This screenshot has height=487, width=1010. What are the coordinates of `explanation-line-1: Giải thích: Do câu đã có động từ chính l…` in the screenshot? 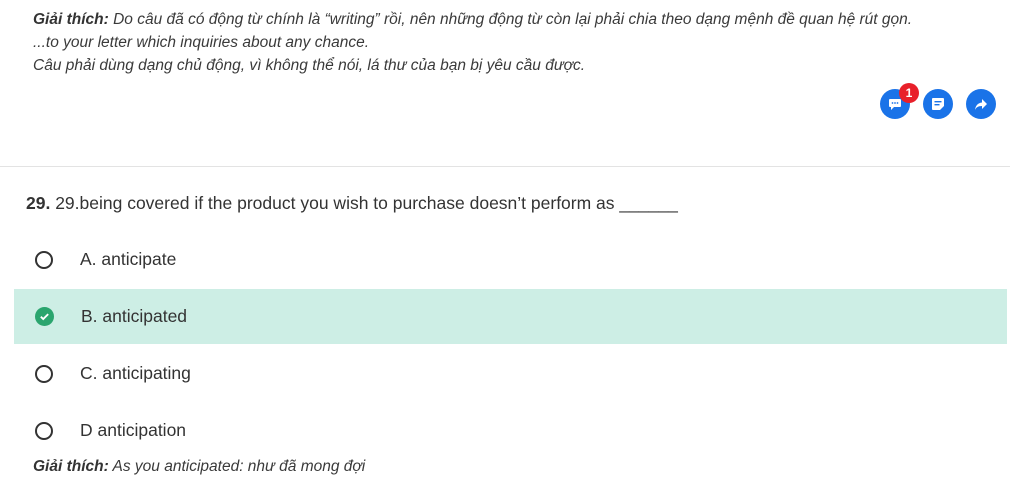 It's located at (518, 19).